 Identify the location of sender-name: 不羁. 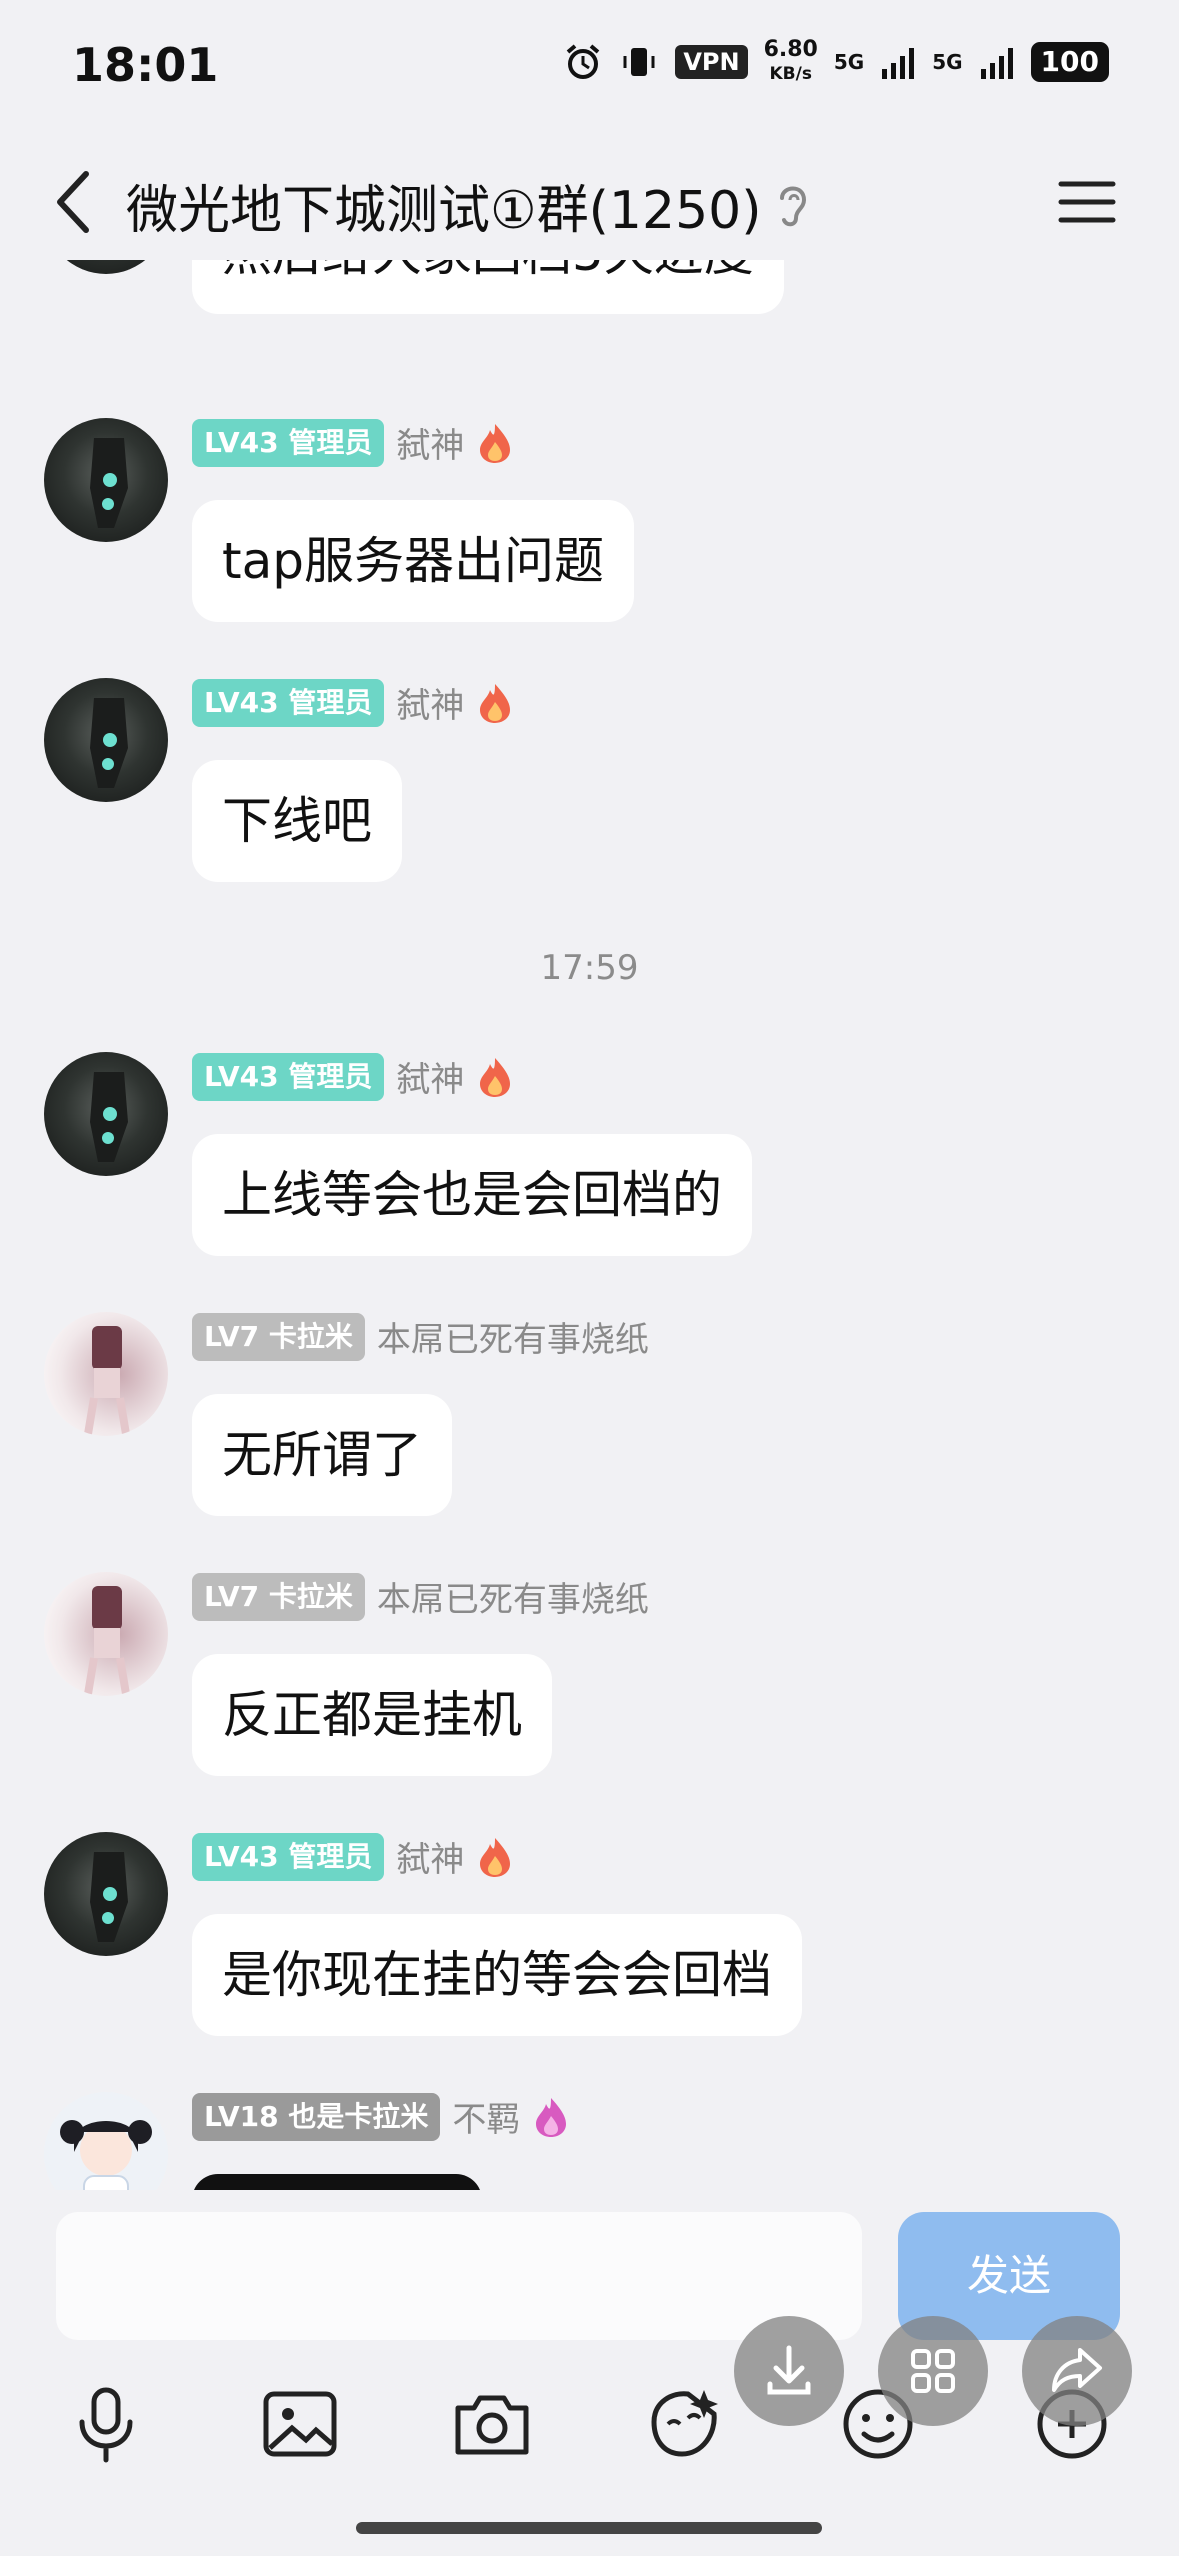
(486, 2116).